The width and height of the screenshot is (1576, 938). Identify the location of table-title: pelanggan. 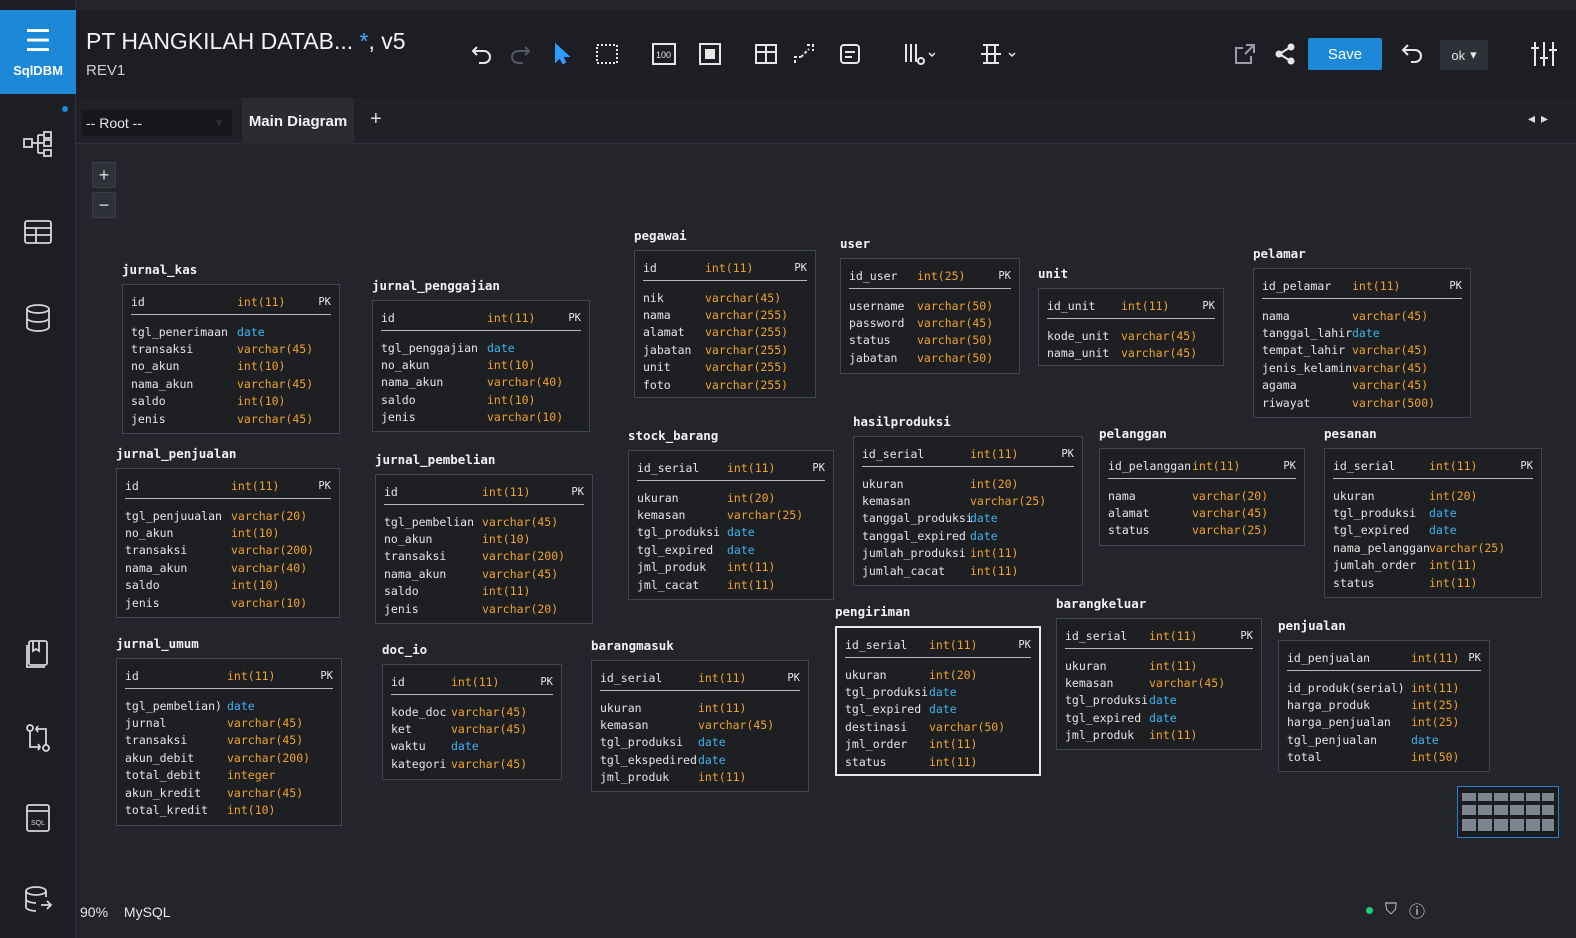
(1133, 433).